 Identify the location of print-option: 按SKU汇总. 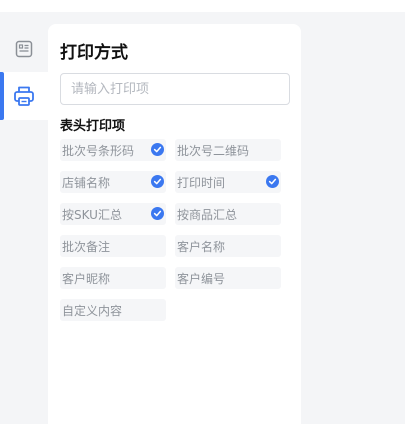
(113, 214).